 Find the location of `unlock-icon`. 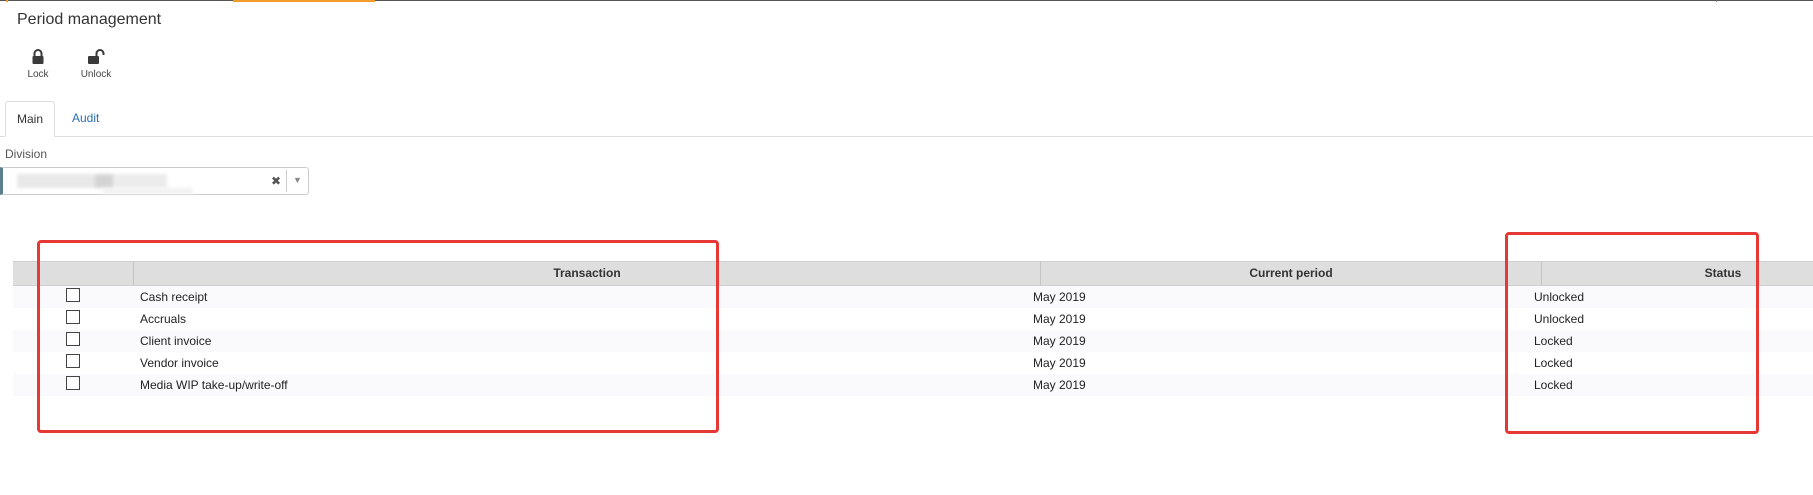

unlock-icon is located at coordinates (96, 58).